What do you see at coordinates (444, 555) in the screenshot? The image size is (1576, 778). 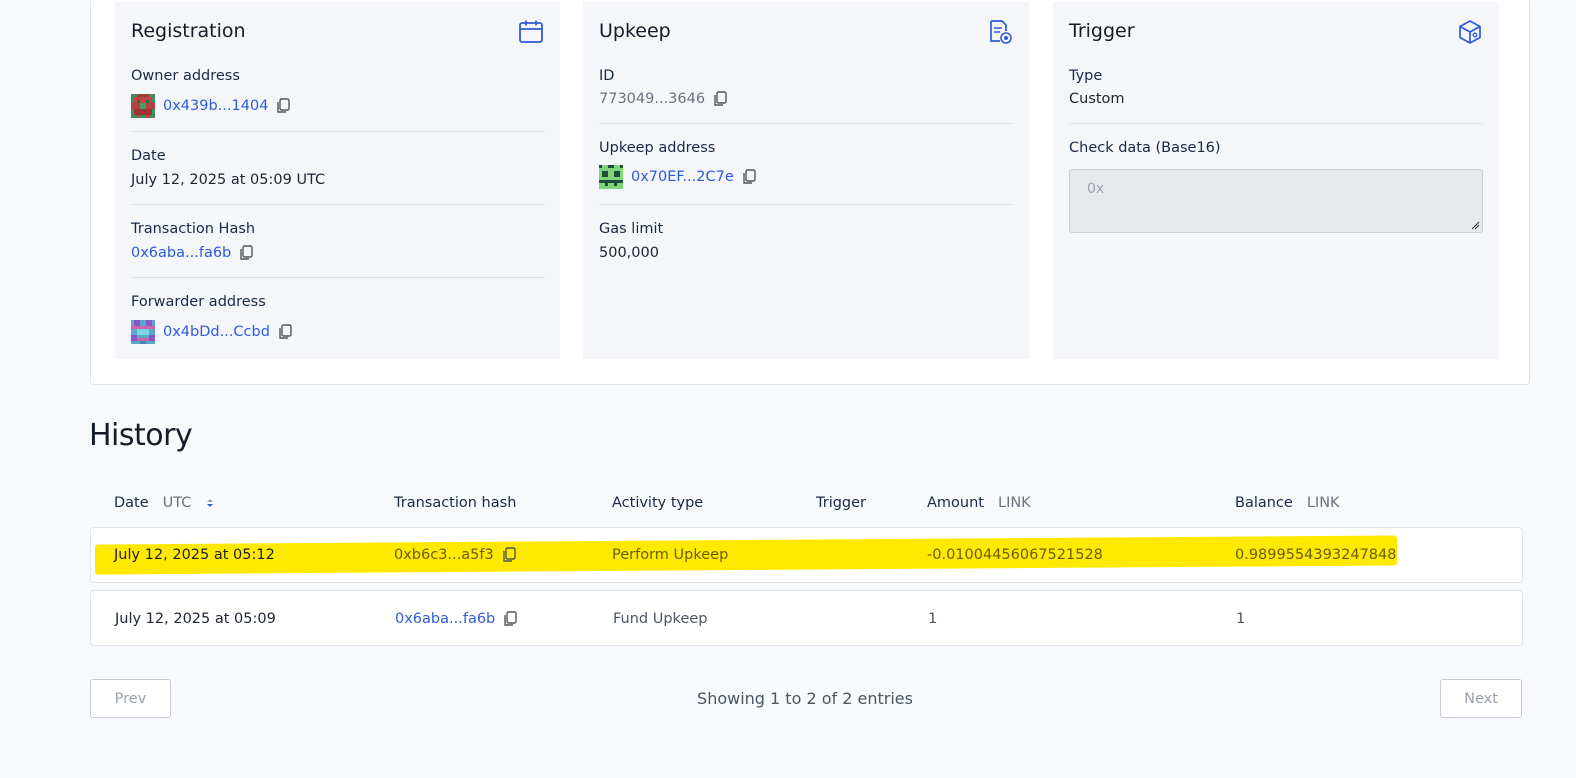 I see `row-transaction-hash-link: 0xb6c3...a5f3` at bounding box center [444, 555].